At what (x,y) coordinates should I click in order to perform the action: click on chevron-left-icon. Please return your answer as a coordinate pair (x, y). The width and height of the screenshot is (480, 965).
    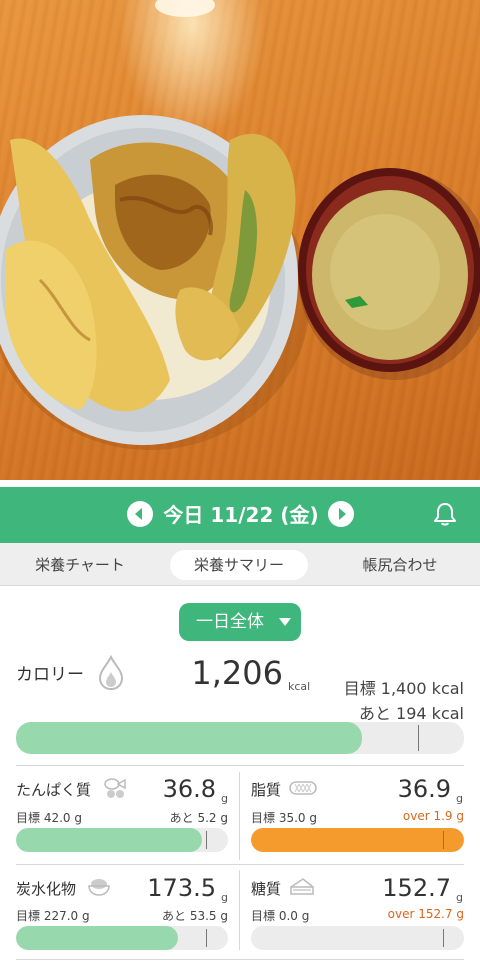
    Looking at the image, I should click on (138, 514).